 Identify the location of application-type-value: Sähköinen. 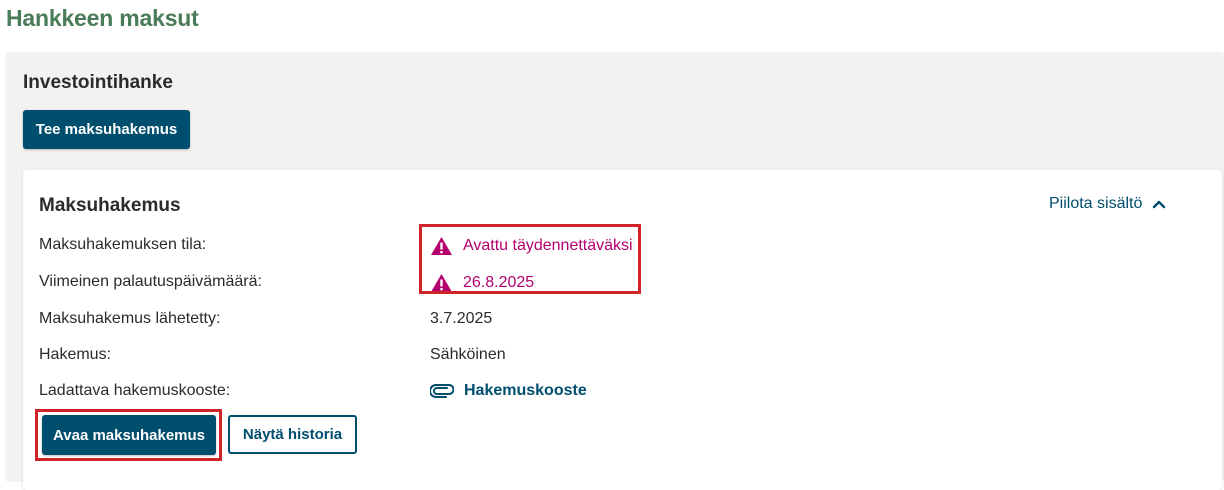
(468, 354).